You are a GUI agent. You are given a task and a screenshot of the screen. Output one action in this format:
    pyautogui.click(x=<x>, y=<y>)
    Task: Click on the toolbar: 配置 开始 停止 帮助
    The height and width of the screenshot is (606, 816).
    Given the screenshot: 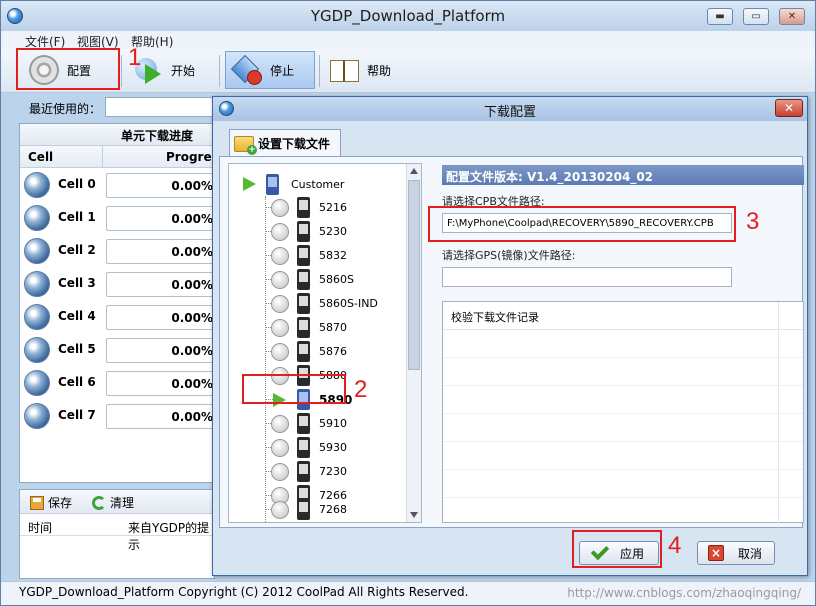 What is the action you would take?
    pyautogui.click(x=408, y=71)
    